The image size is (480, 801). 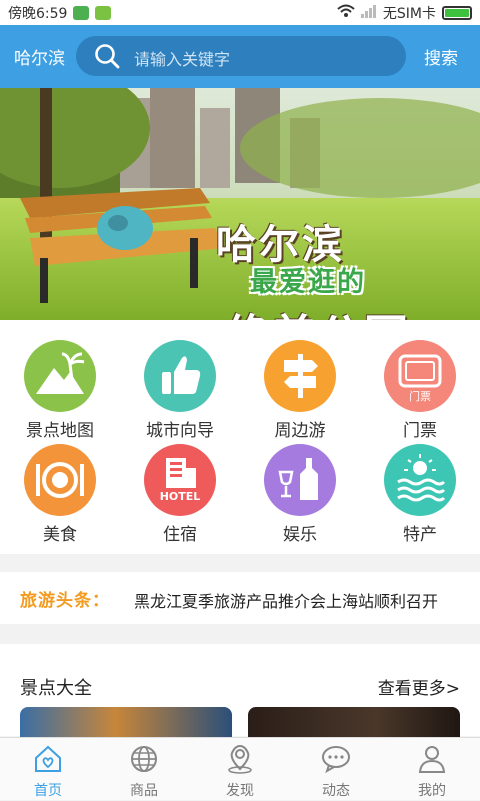 I want to click on carrier-label: 无SIM卡, so click(x=409, y=14).